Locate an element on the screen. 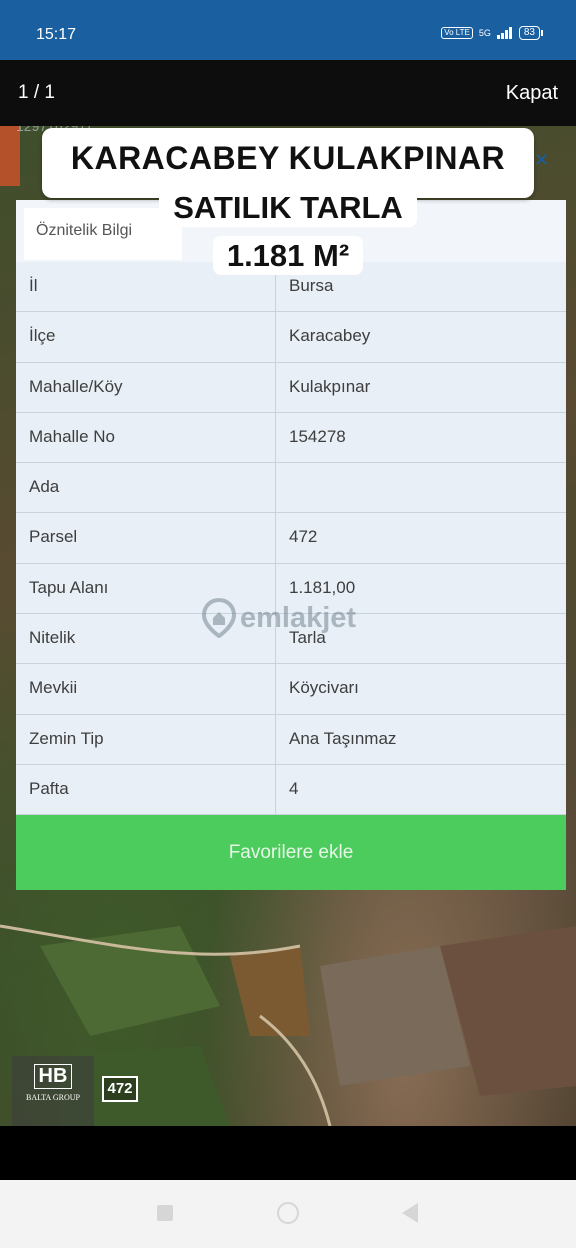  balta-group-logo: HB BALTA GROUP is located at coordinates (53, 1091).